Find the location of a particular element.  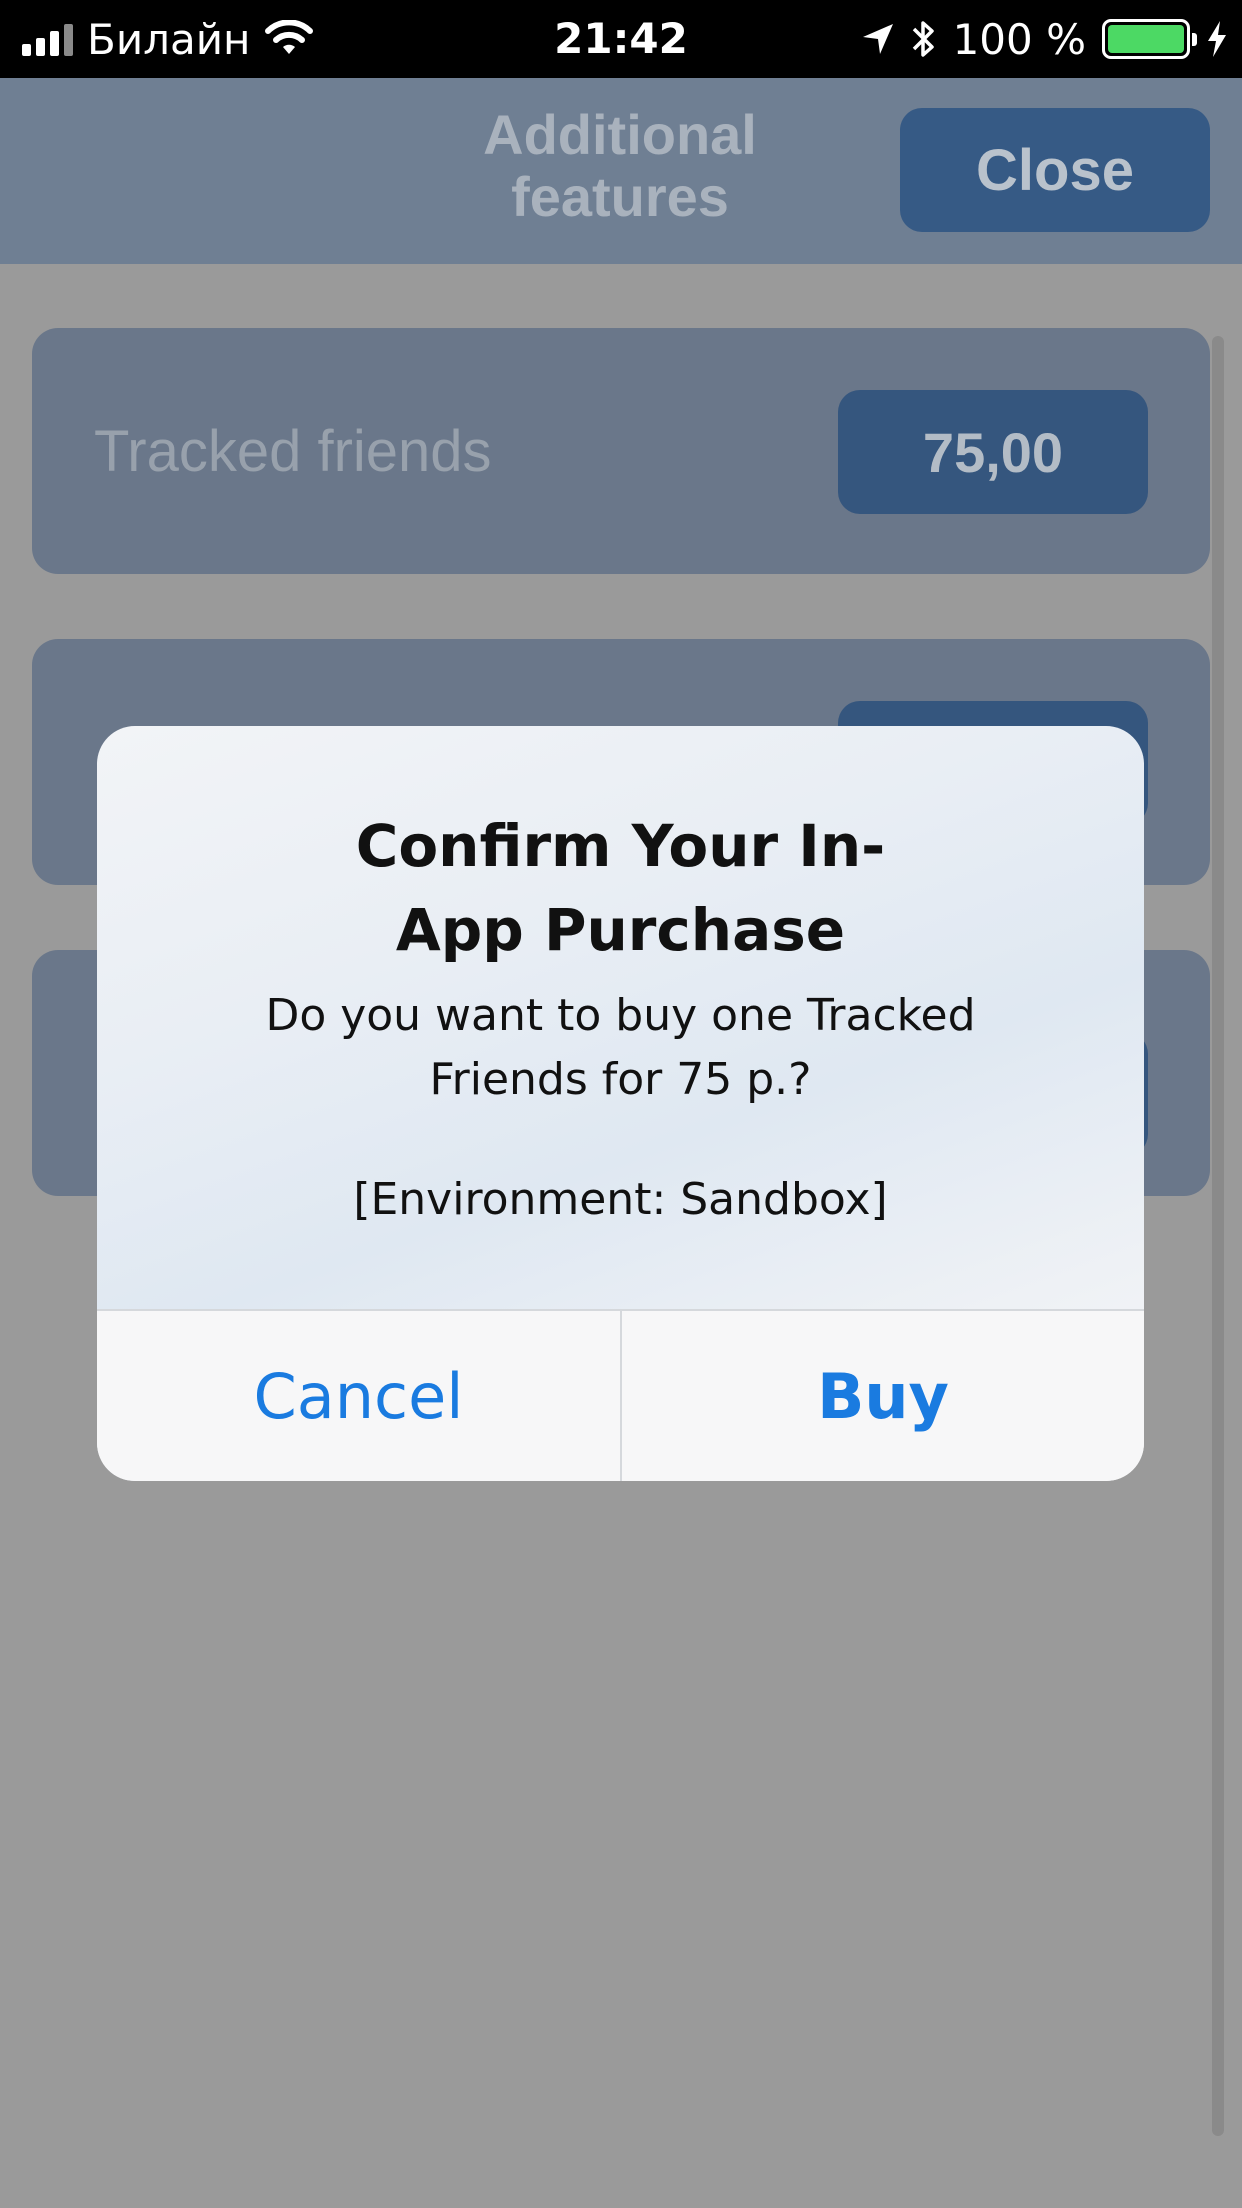

status-bar-right: 100 % is located at coordinates (1044, 39).